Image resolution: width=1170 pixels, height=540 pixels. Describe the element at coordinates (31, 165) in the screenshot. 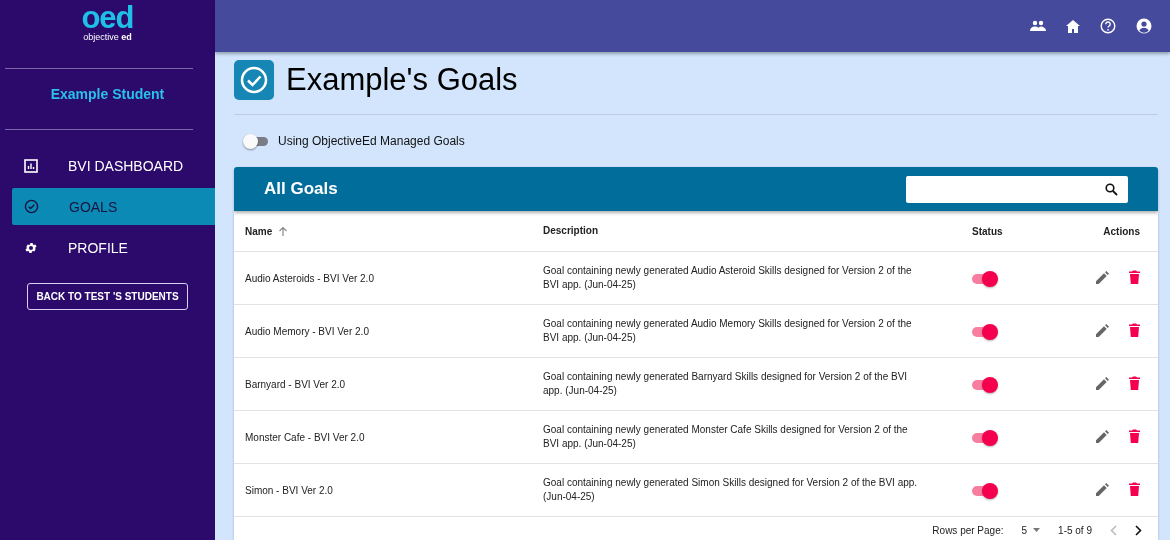

I see `chart-icon` at that location.